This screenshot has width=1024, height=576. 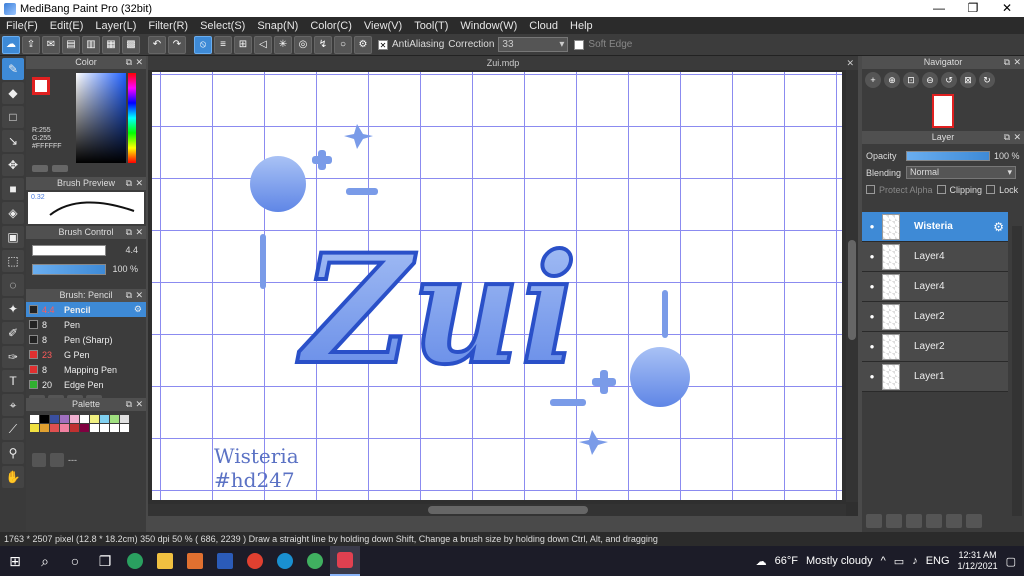 I want to click on undo-icon: ↶, so click(x=157, y=44).